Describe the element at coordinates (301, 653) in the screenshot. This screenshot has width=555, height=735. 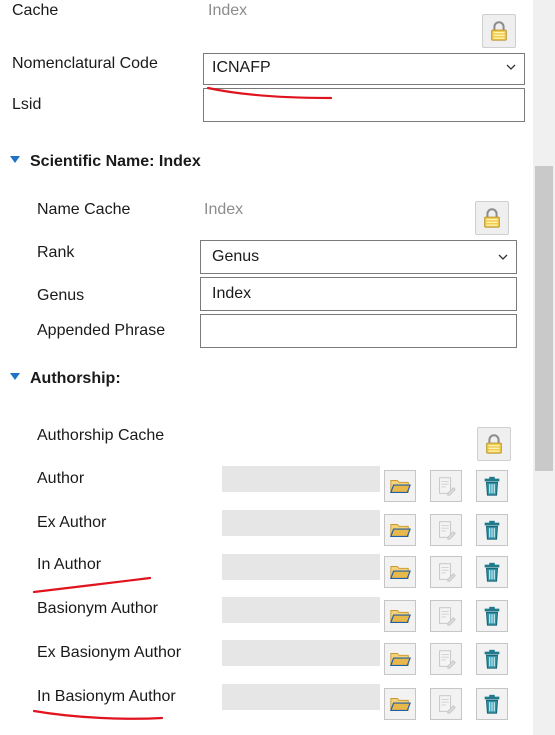
I see `ex-basionym-author-field` at that location.